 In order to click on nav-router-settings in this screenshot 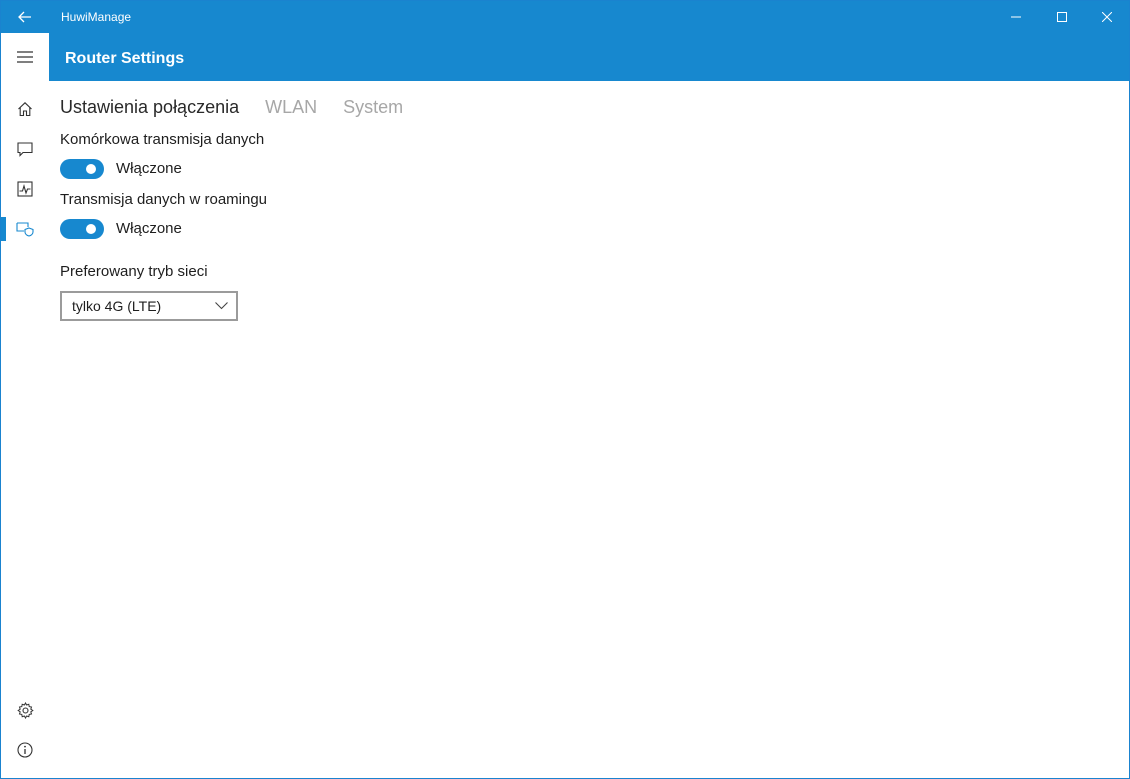, I will do `click(25, 229)`.